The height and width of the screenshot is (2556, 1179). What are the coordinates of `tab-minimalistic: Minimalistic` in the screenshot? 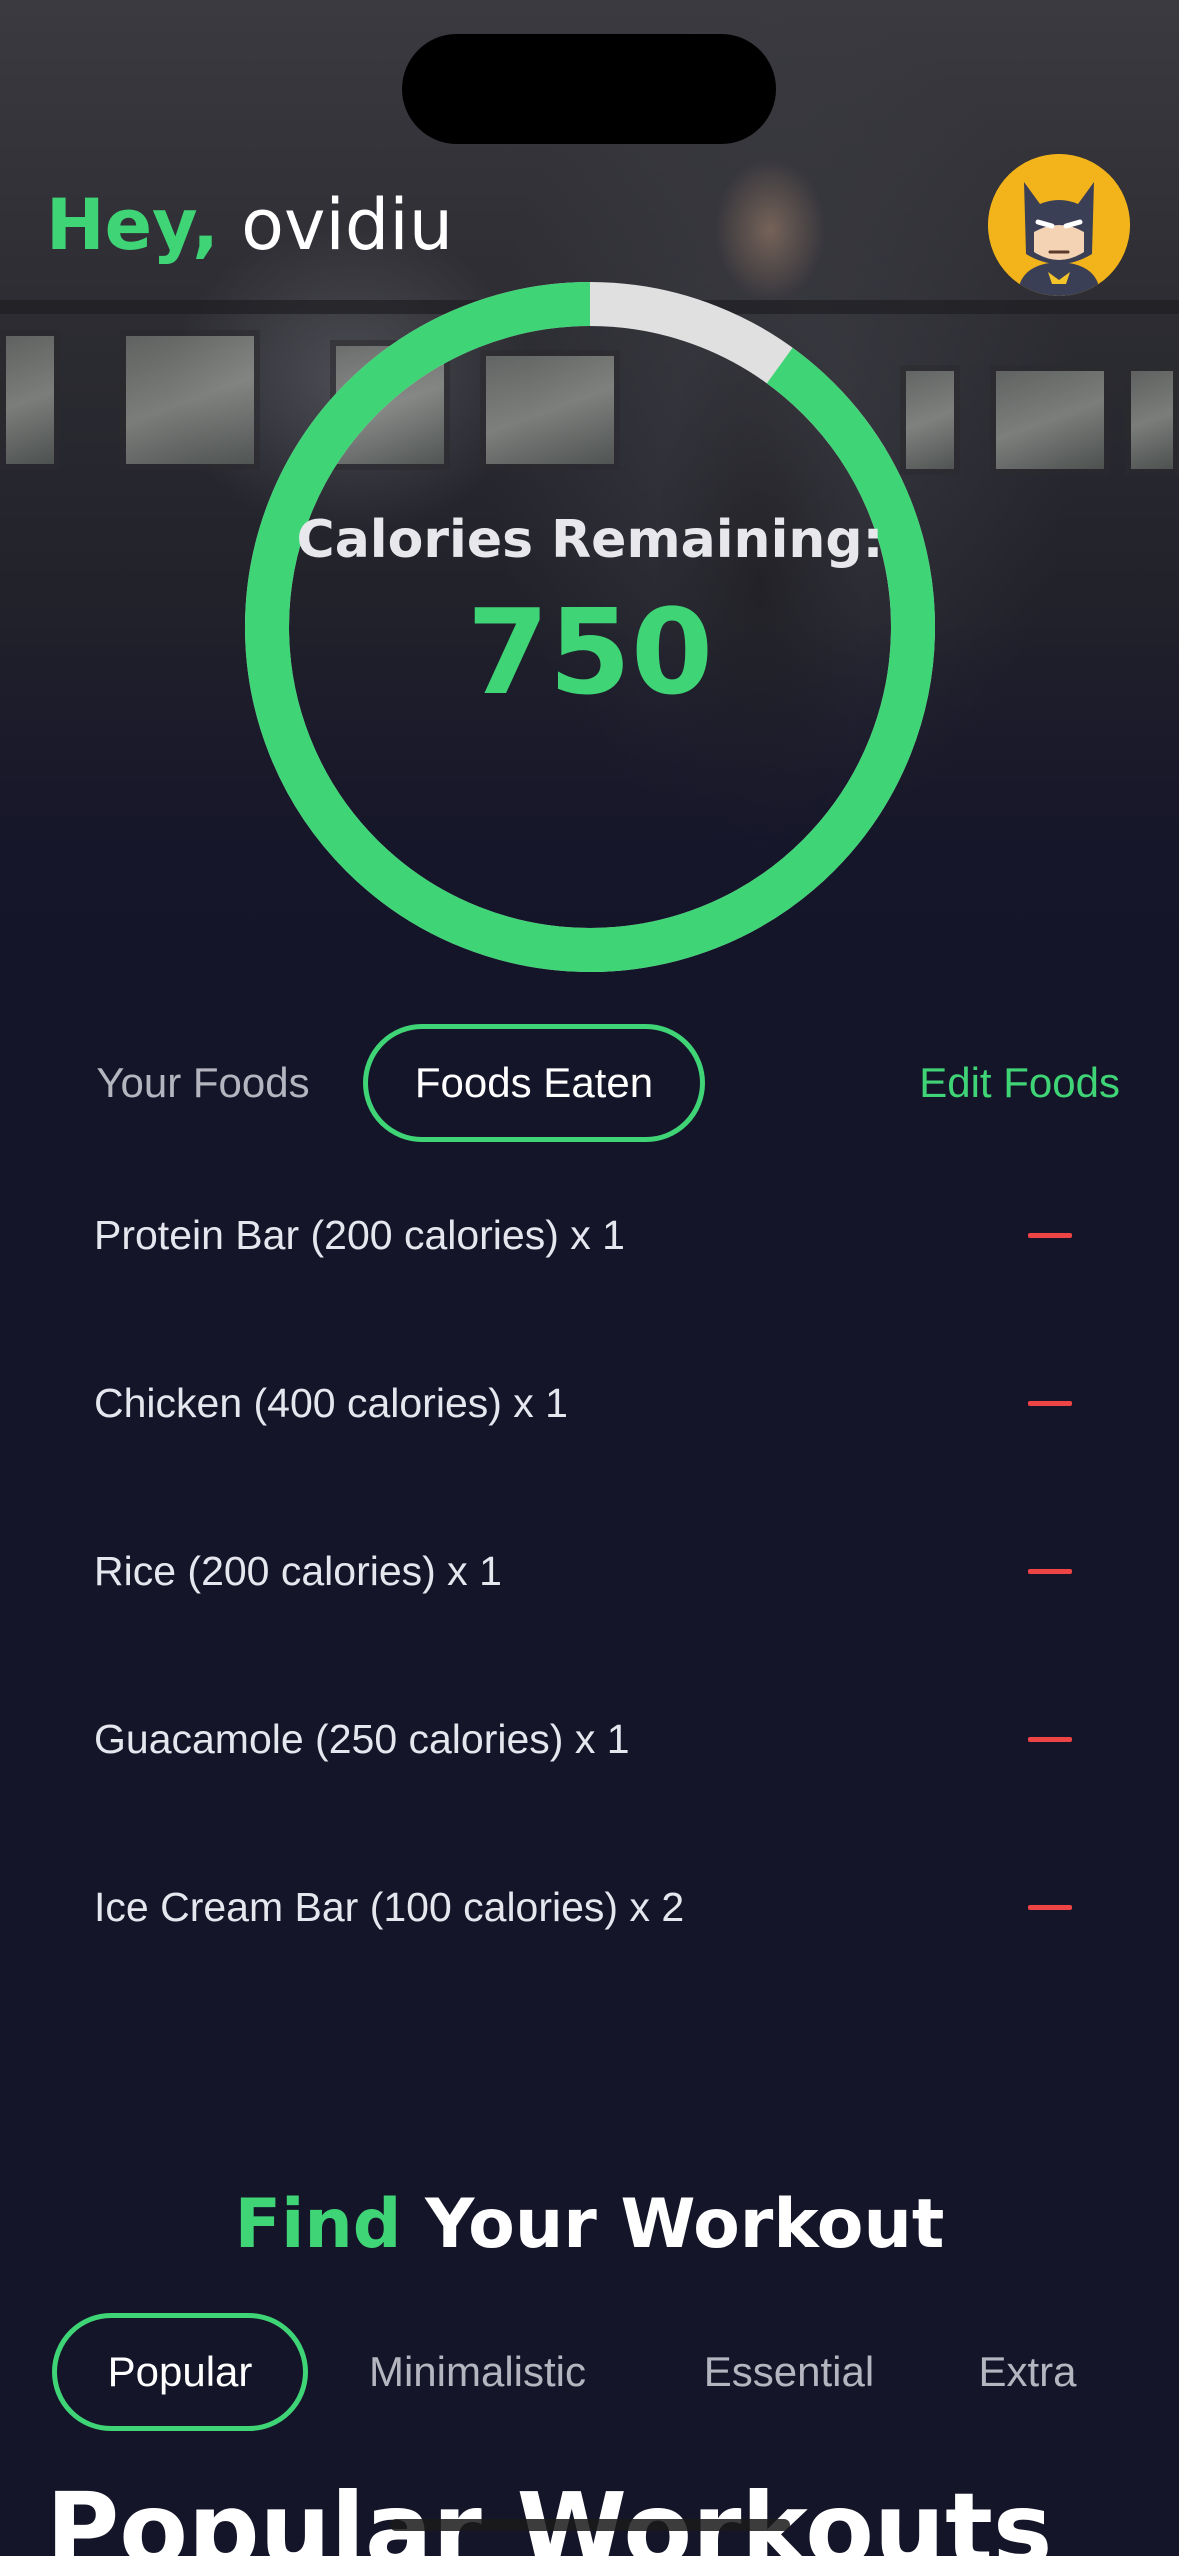 It's located at (477, 2372).